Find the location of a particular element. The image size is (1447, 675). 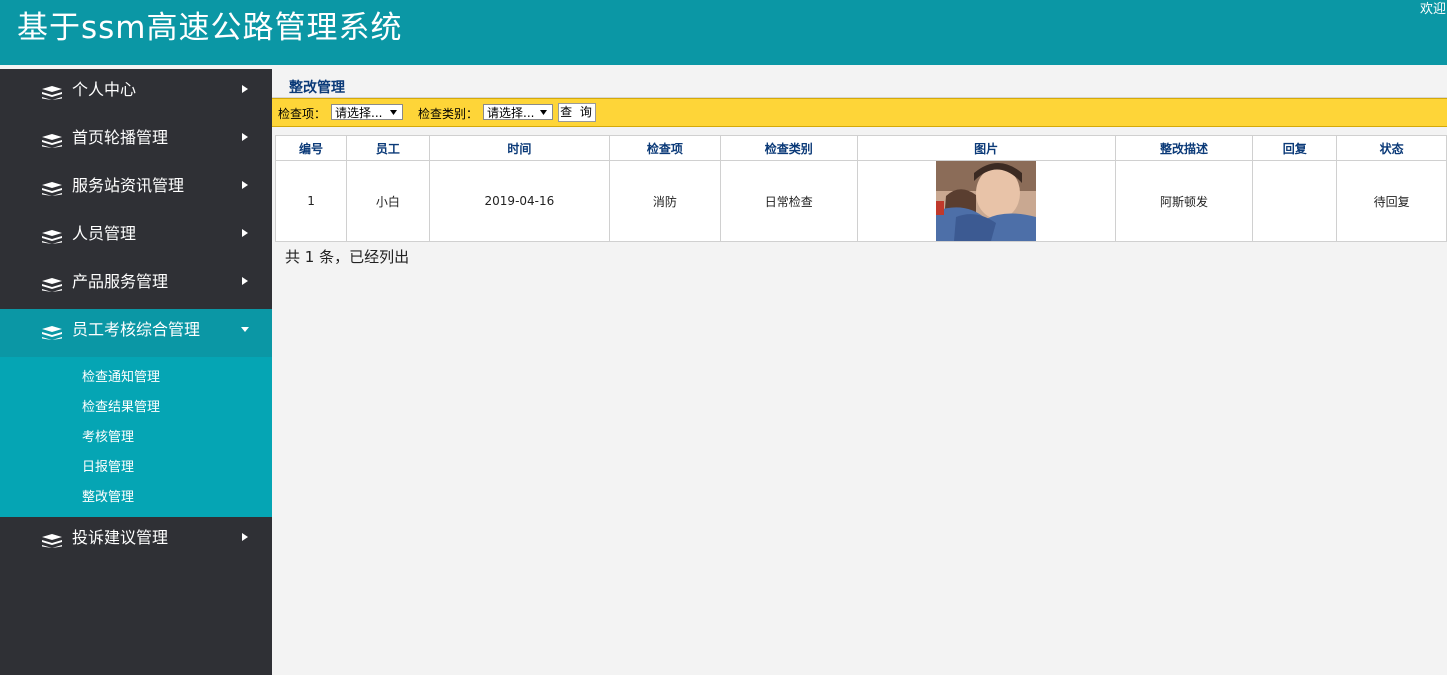

sidebar-item-service-news: 服务站资讯管理 is located at coordinates (136, 189).